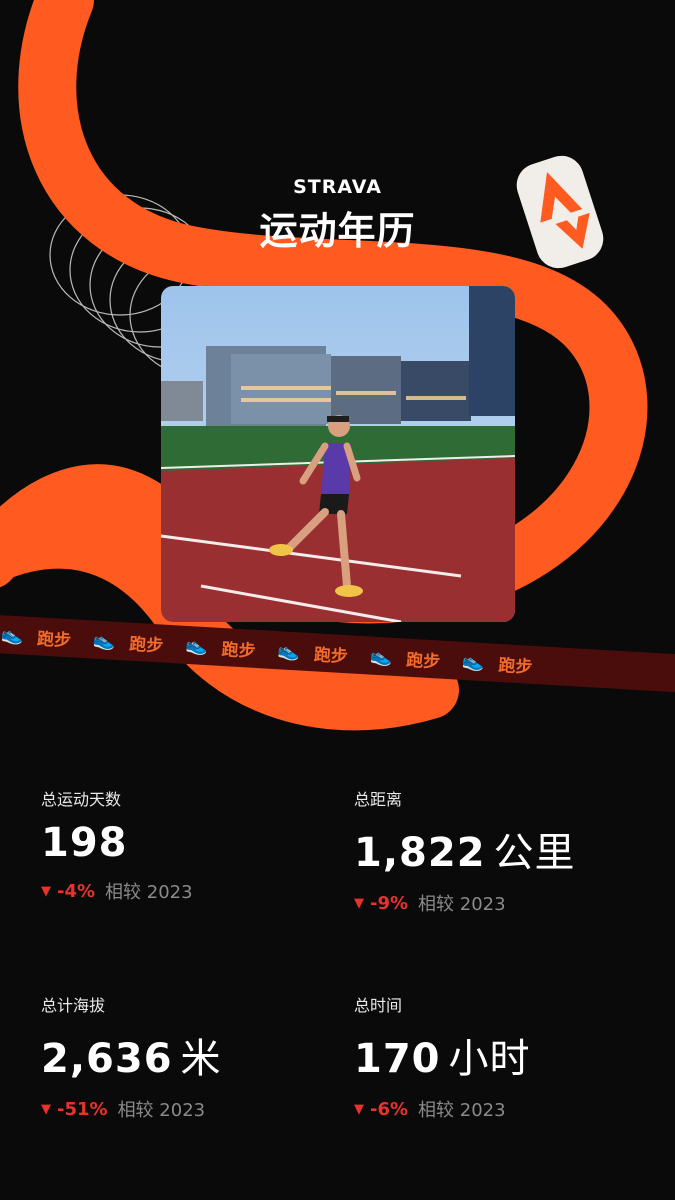 This screenshot has height=1200, width=675. I want to click on stat-value: 170 小时, so click(442, 1055).